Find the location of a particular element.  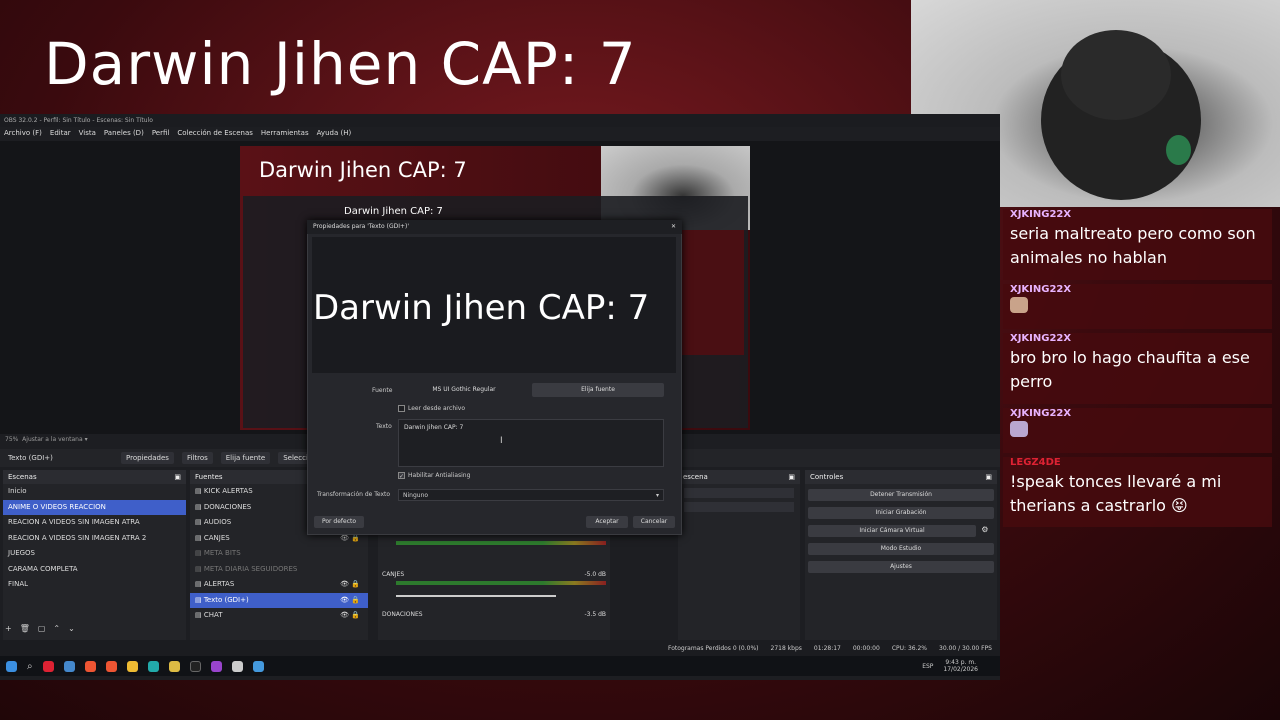

obs-icon is located at coordinates (195, 666).